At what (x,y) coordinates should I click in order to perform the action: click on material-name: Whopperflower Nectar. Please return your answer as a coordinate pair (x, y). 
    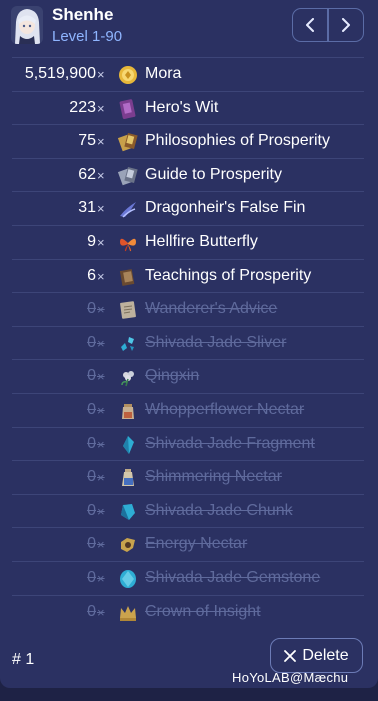
    Looking at the image, I should click on (225, 409).